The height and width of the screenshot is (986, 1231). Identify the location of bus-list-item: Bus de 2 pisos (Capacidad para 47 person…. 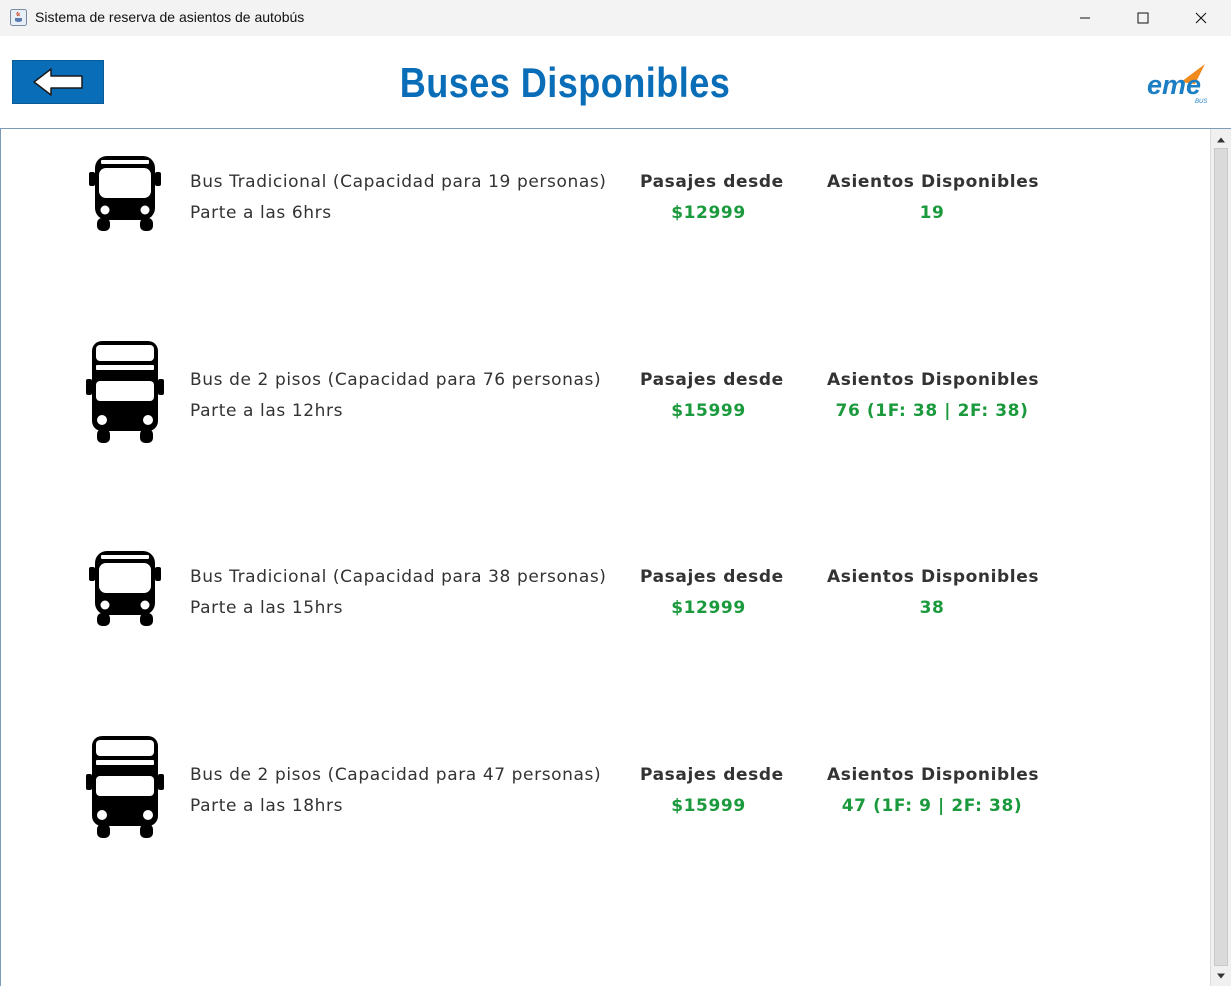
(601, 800).